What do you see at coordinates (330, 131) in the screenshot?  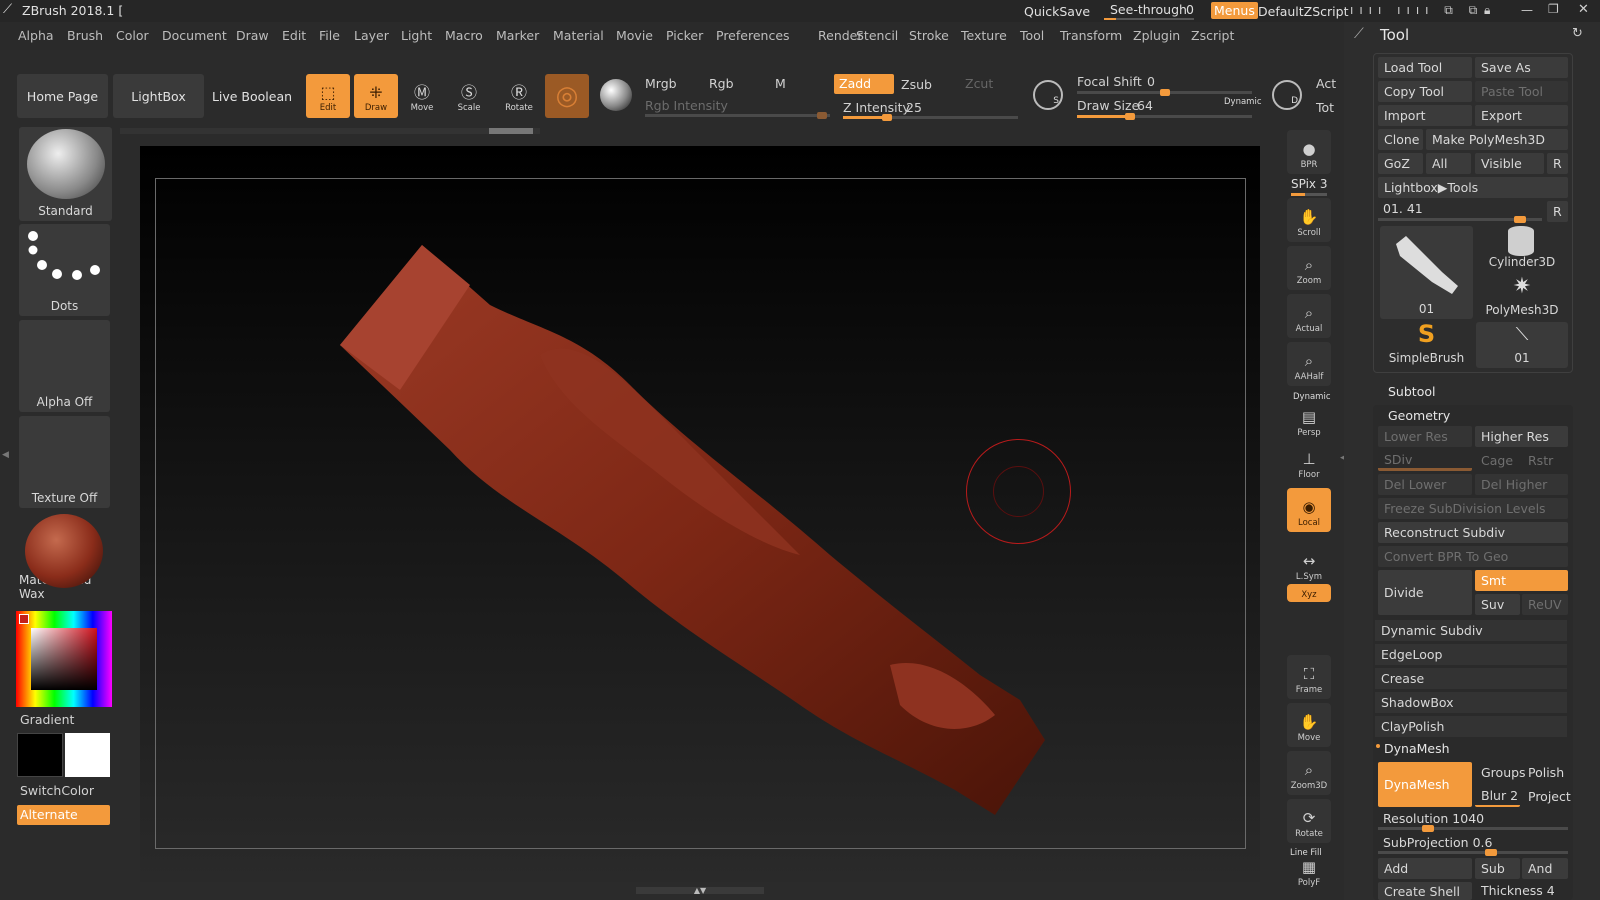 I see `canvas-scroll-bar` at bounding box center [330, 131].